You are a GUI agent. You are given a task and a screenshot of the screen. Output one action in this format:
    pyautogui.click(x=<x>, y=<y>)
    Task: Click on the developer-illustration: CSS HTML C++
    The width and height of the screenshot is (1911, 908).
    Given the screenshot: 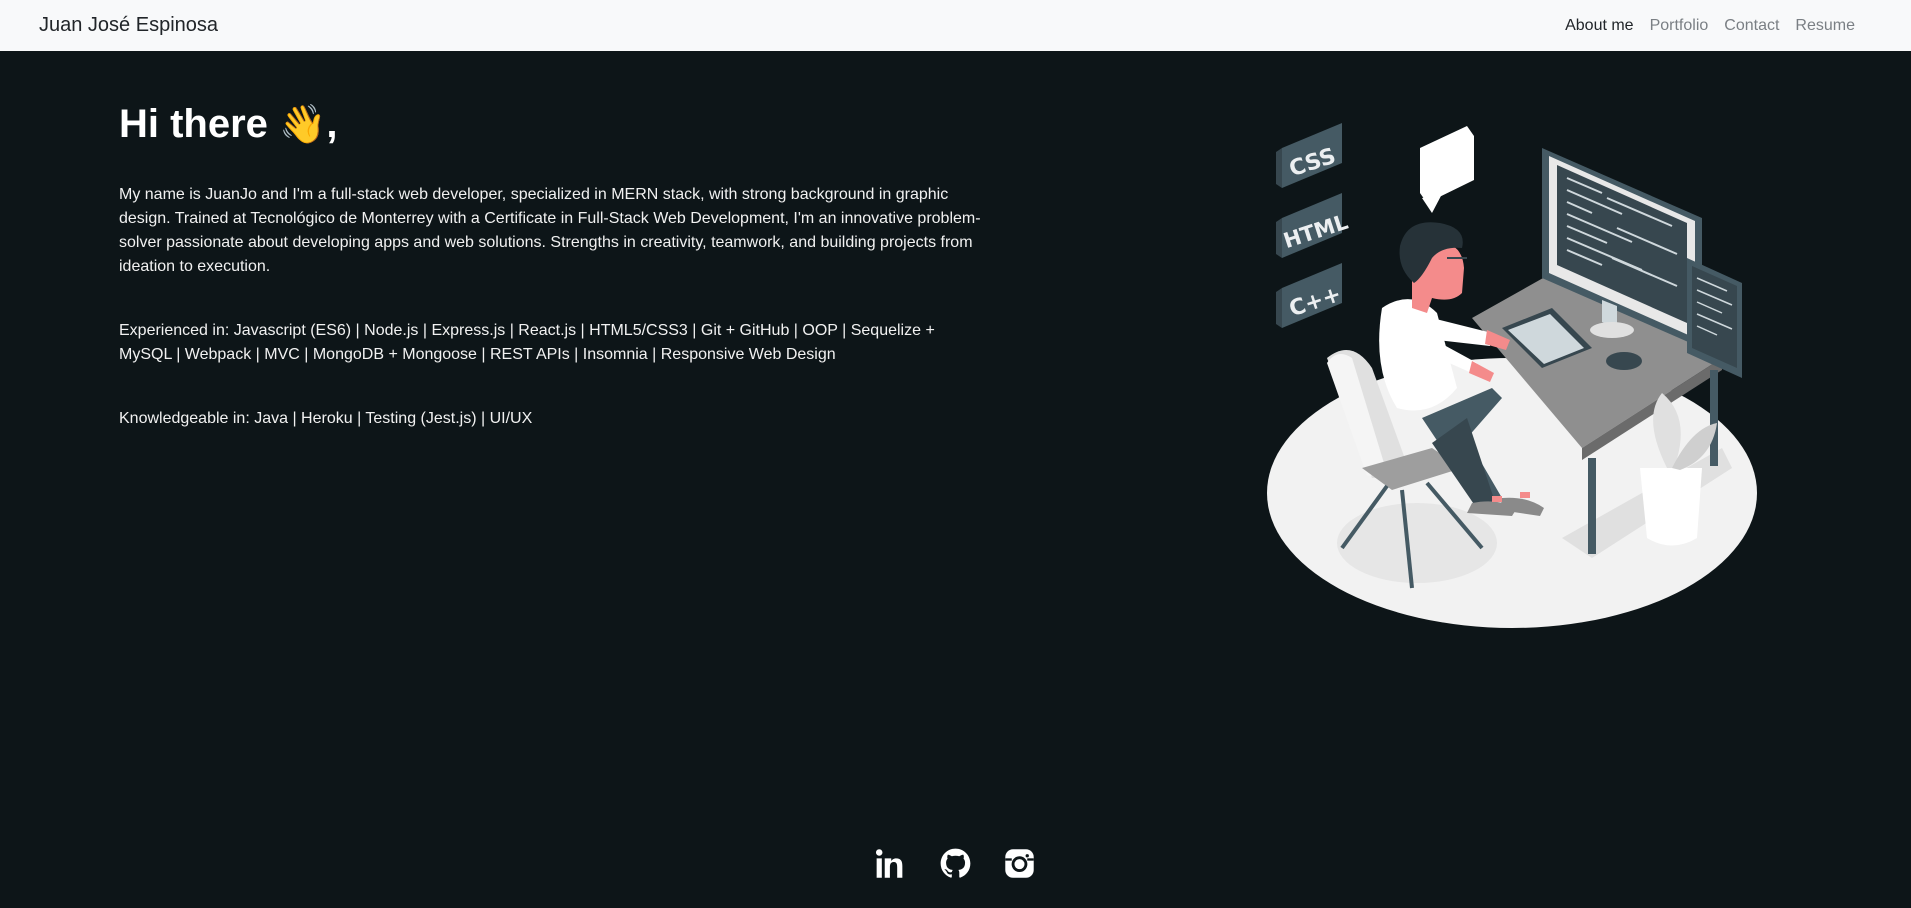 What is the action you would take?
    pyautogui.click(x=1512, y=375)
    